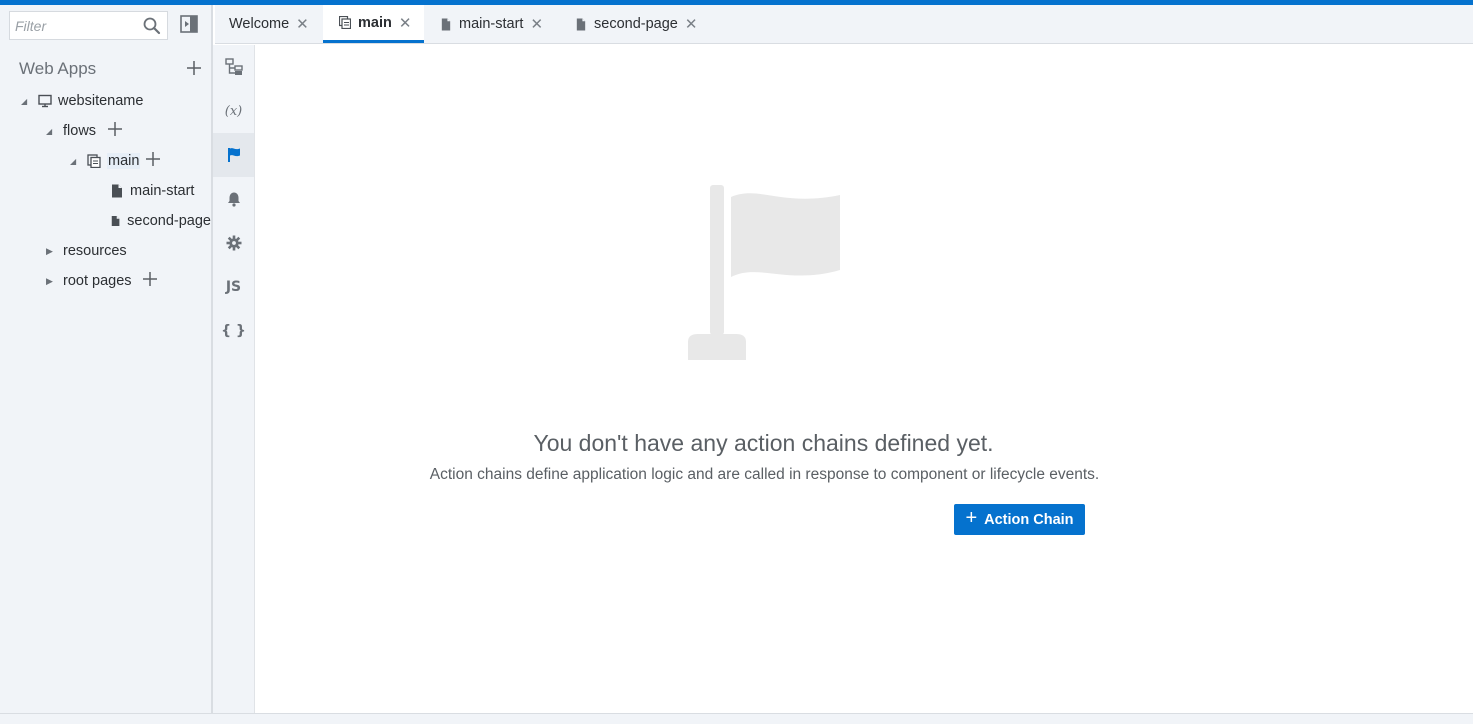 The height and width of the screenshot is (724, 1473). I want to click on tree-item-label: second-page, so click(169, 221).